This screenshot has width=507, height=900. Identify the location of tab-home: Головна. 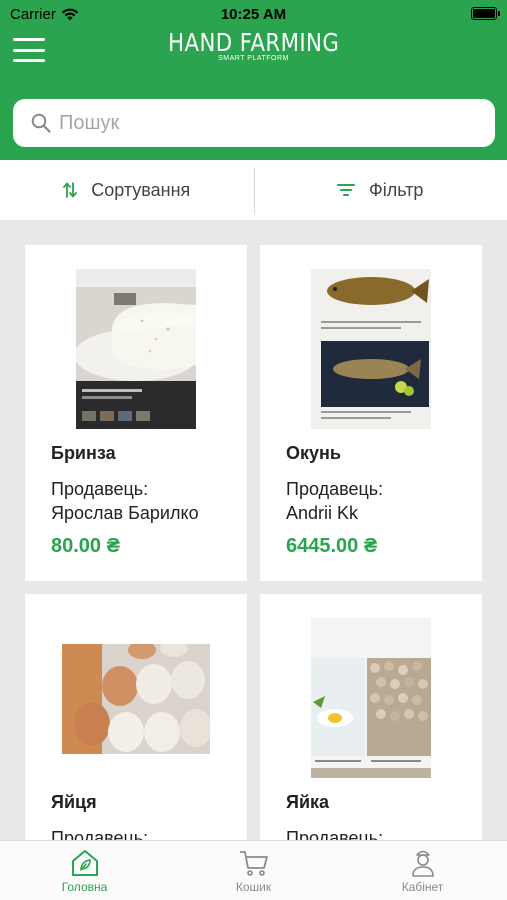
(84, 870).